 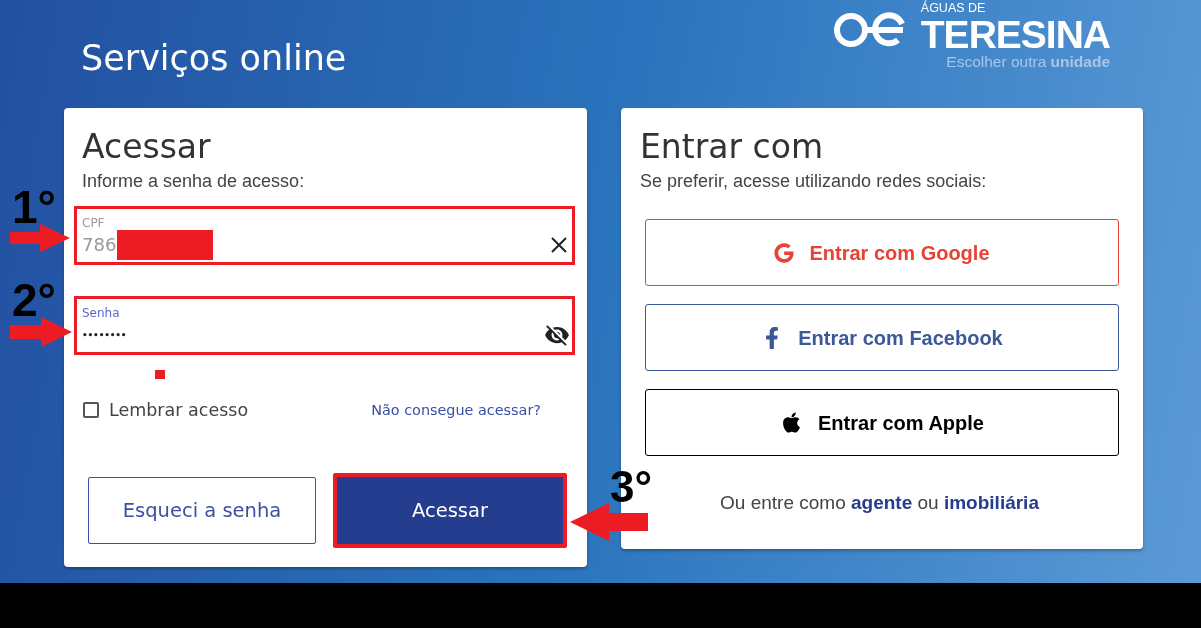 What do you see at coordinates (146, 147) in the screenshot?
I see `card-title: Acessar` at bounding box center [146, 147].